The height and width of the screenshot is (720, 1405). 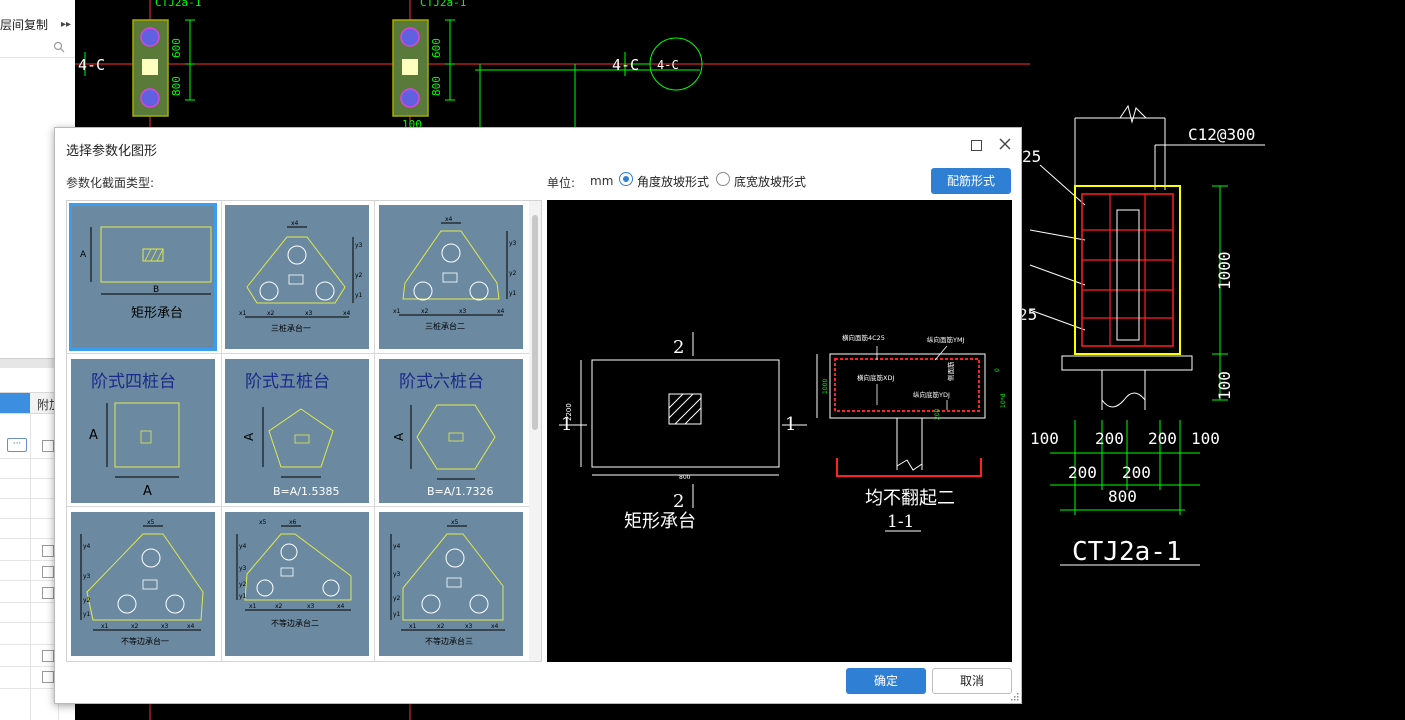 What do you see at coordinates (1015, 697) in the screenshot?
I see `resize-grip-icon` at bounding box center [1015, 697].